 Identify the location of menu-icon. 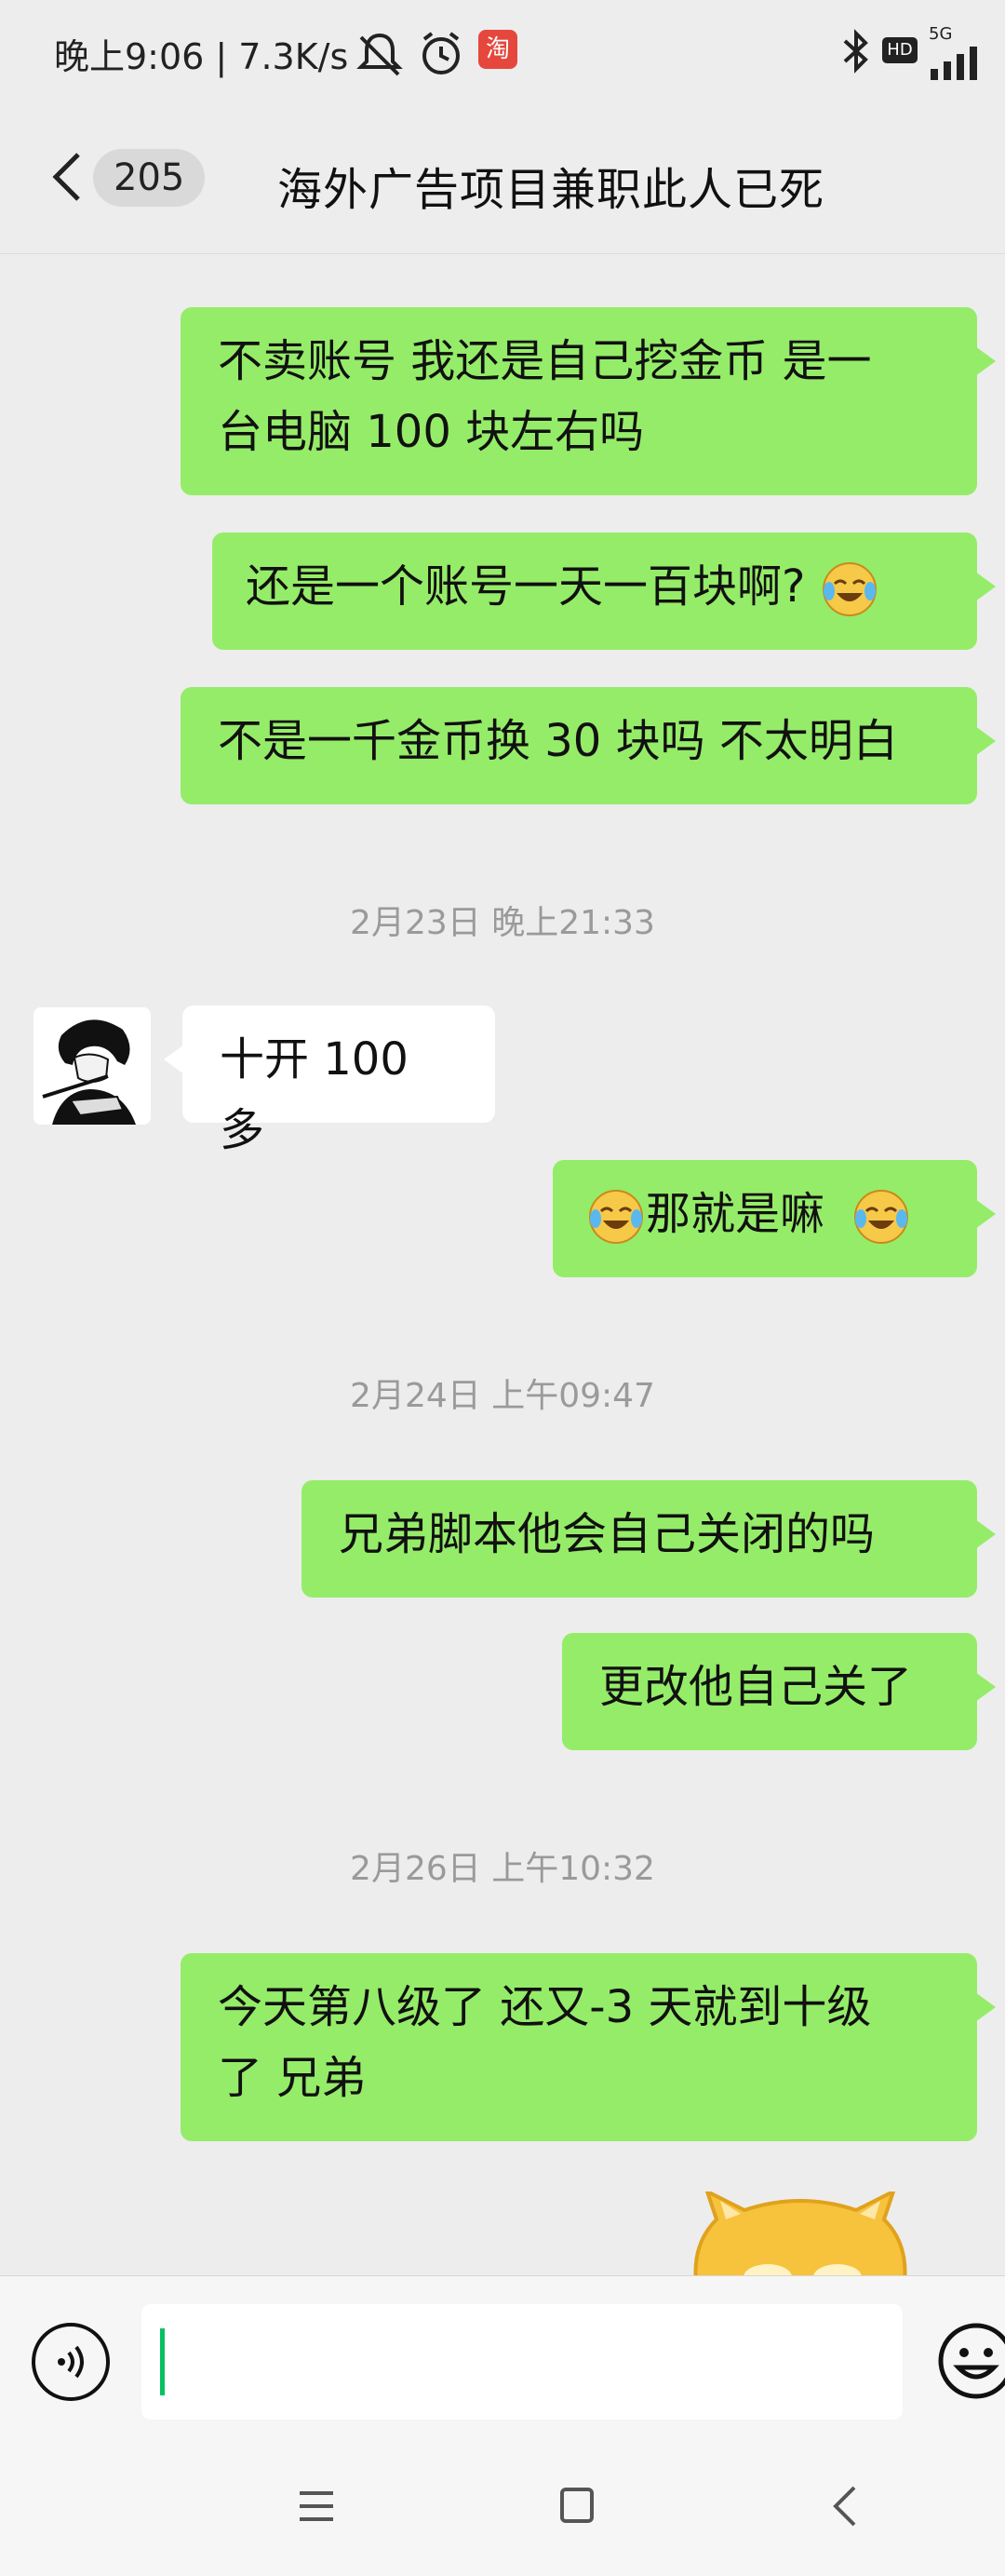
(316, 2506).